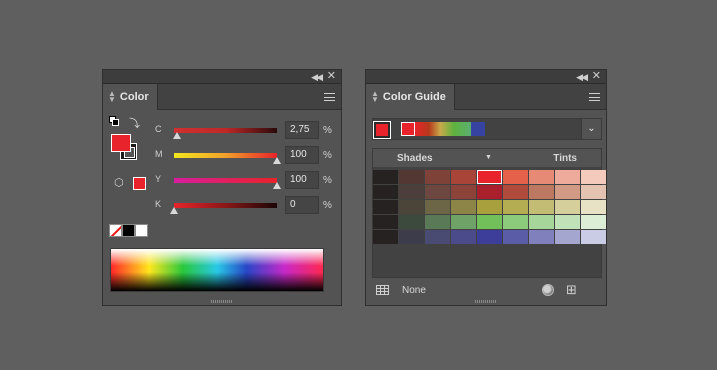 This screenshot has width=717, height=370. Describe the element at coordinates (382, 130) in the screenshot. I see `base-color-swatch` at that location.